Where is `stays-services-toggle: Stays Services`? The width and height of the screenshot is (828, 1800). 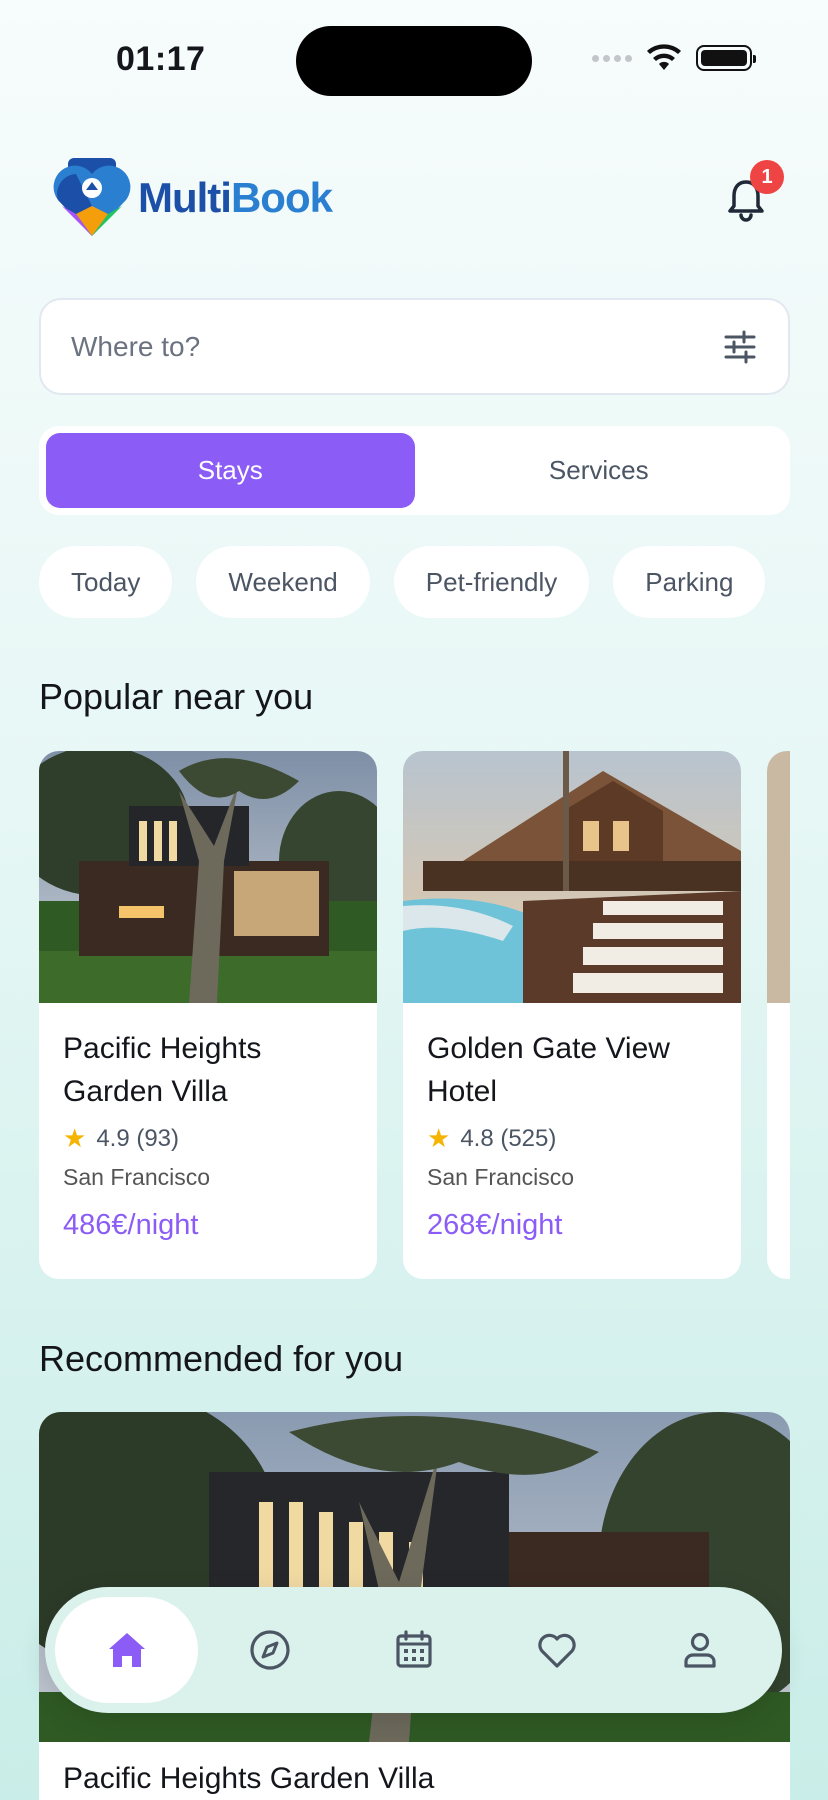
stays-services-toggle: Stays Services is located at coordinates (414, 470).